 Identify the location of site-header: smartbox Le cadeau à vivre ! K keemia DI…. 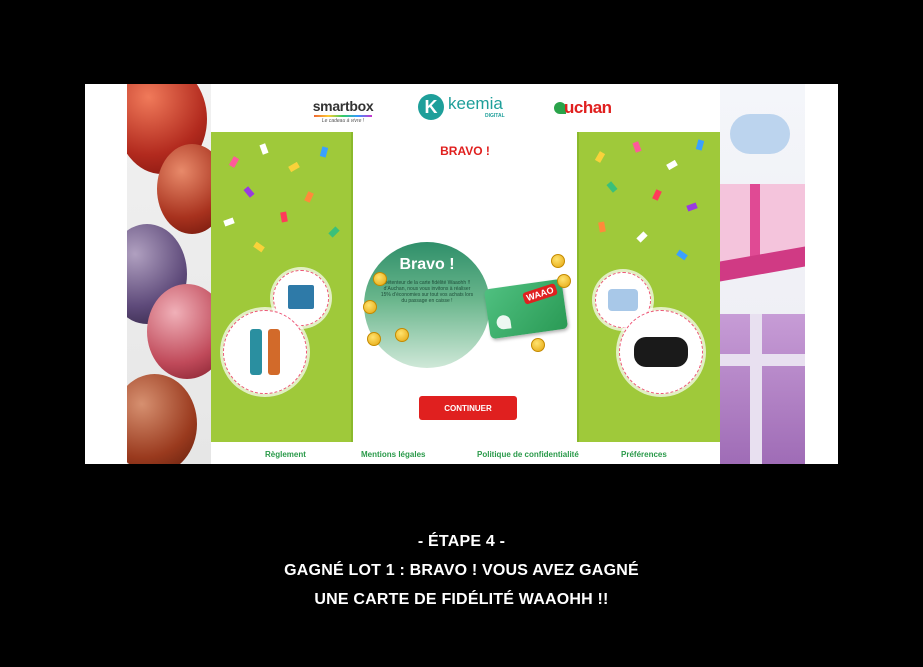
(465, 108).